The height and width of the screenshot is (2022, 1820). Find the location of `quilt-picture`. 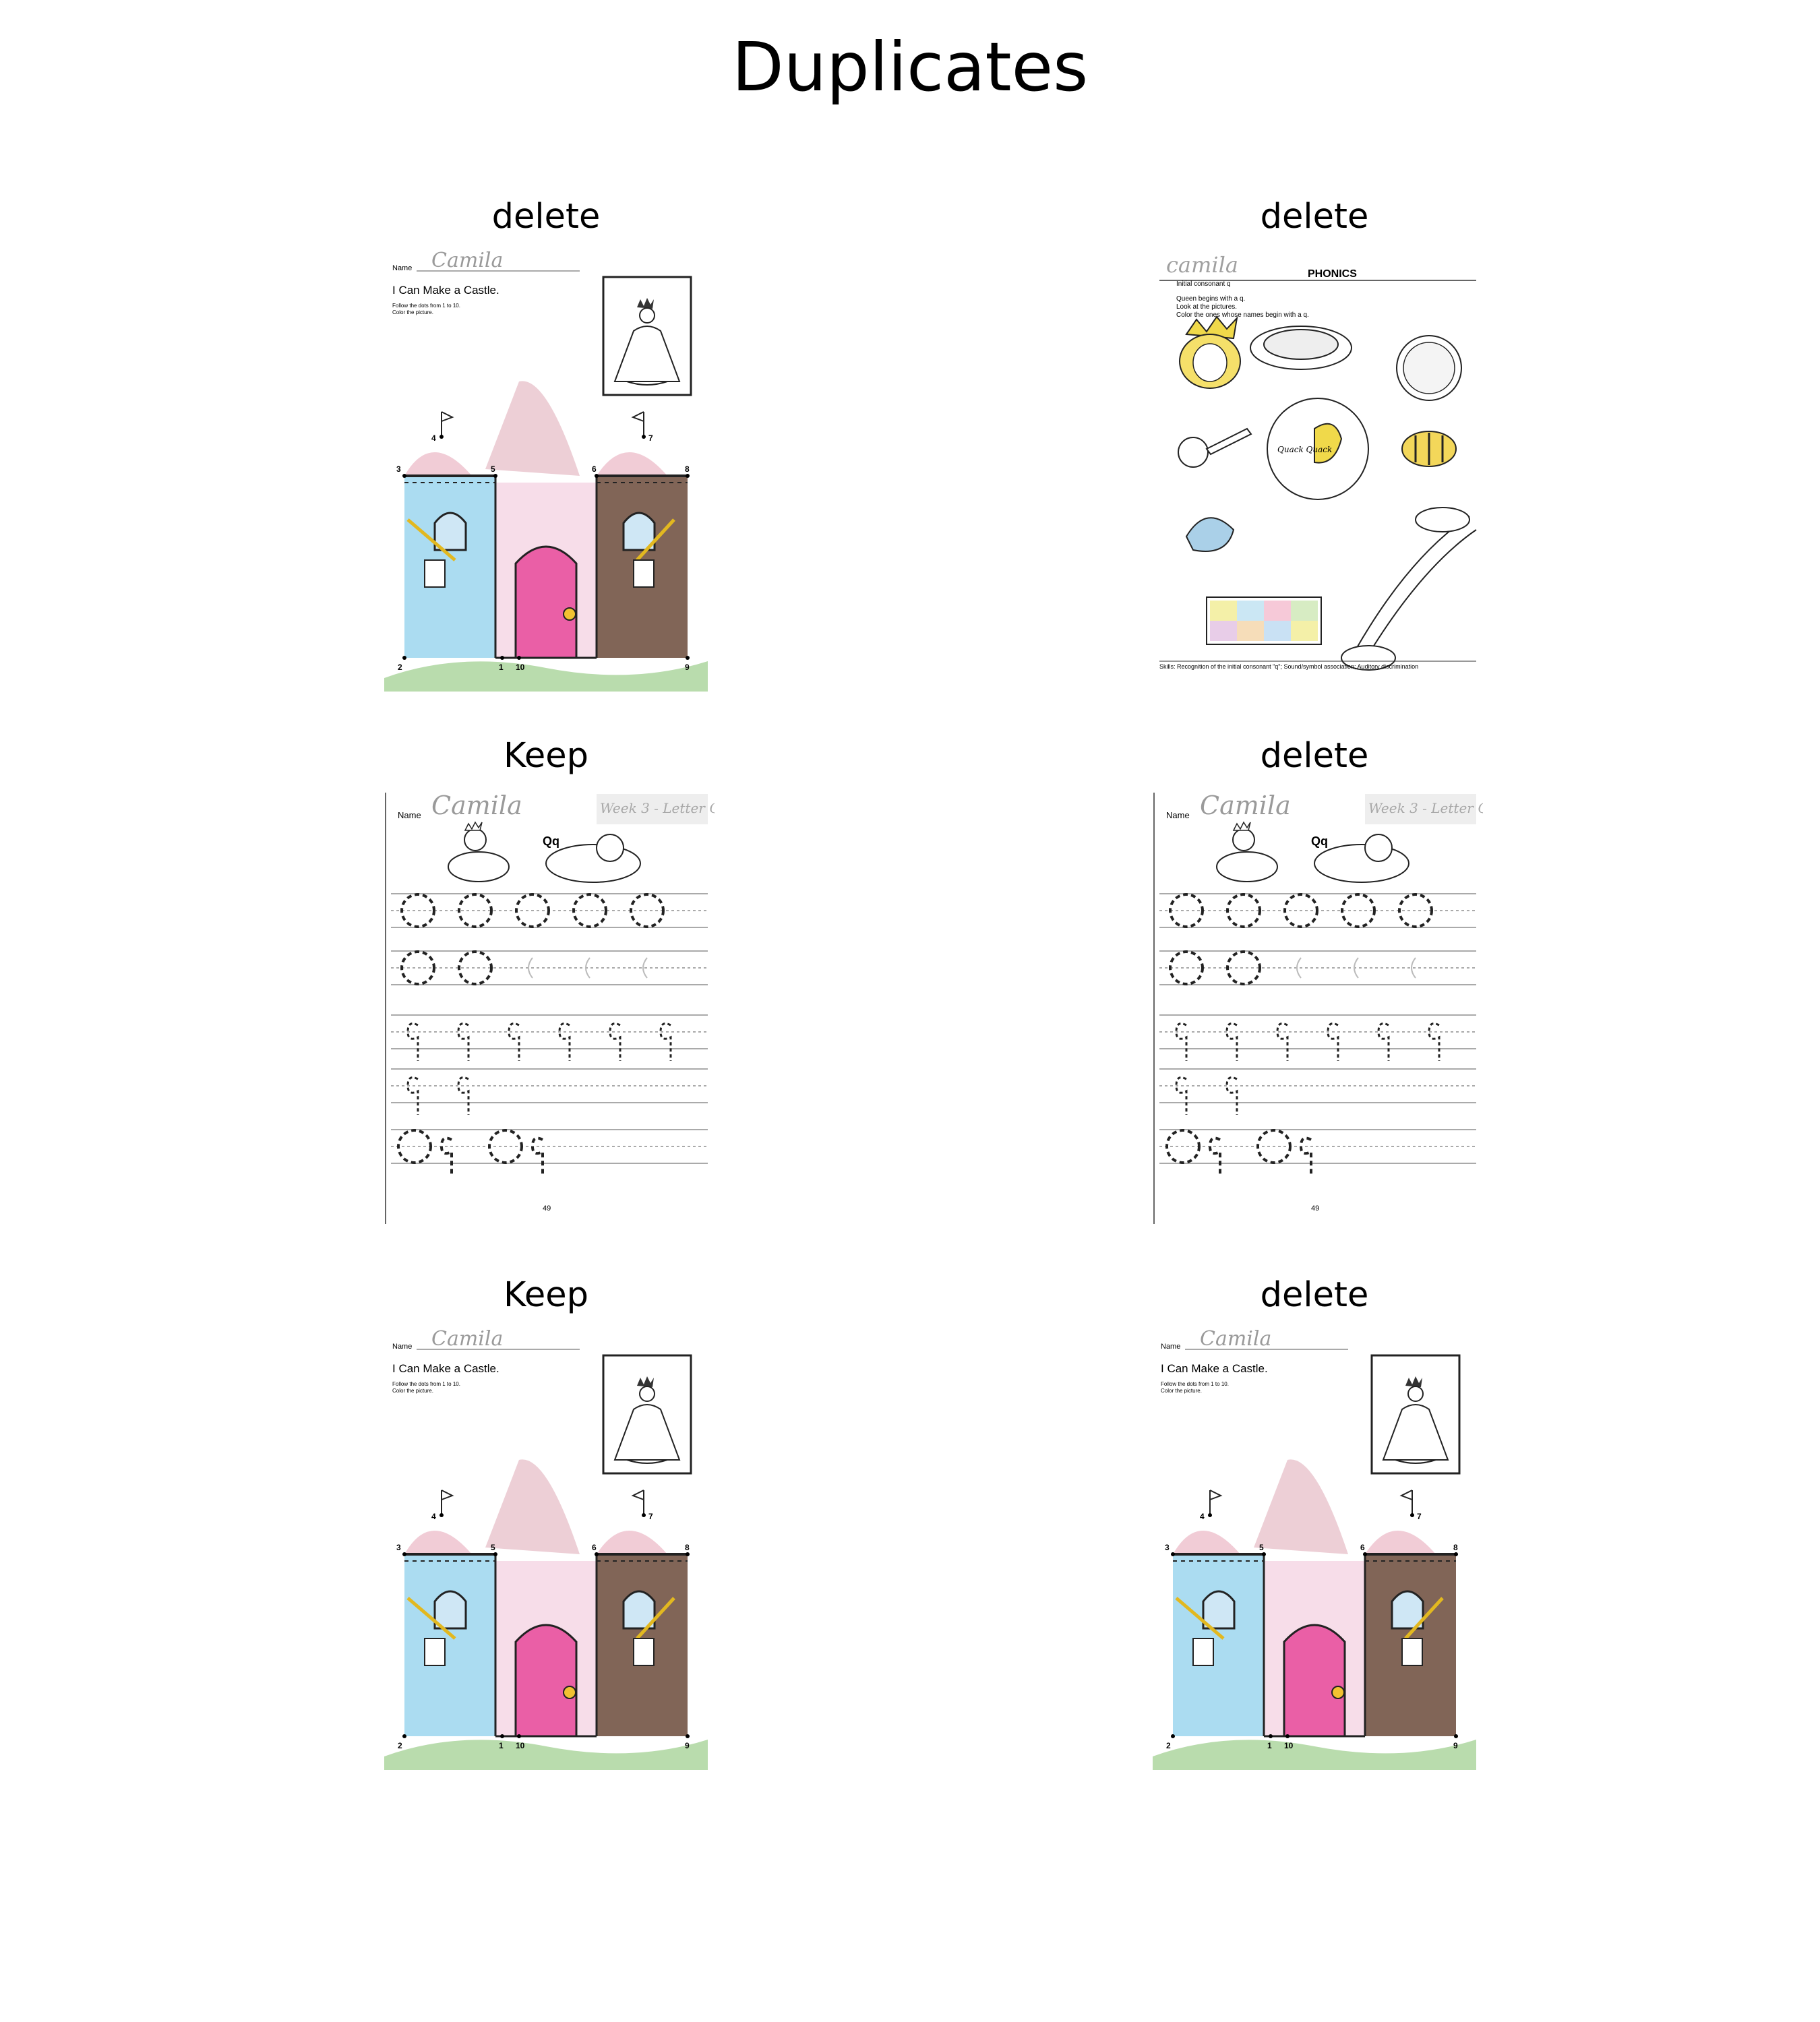

quilt-picture is located at coordinates (1264, 620).